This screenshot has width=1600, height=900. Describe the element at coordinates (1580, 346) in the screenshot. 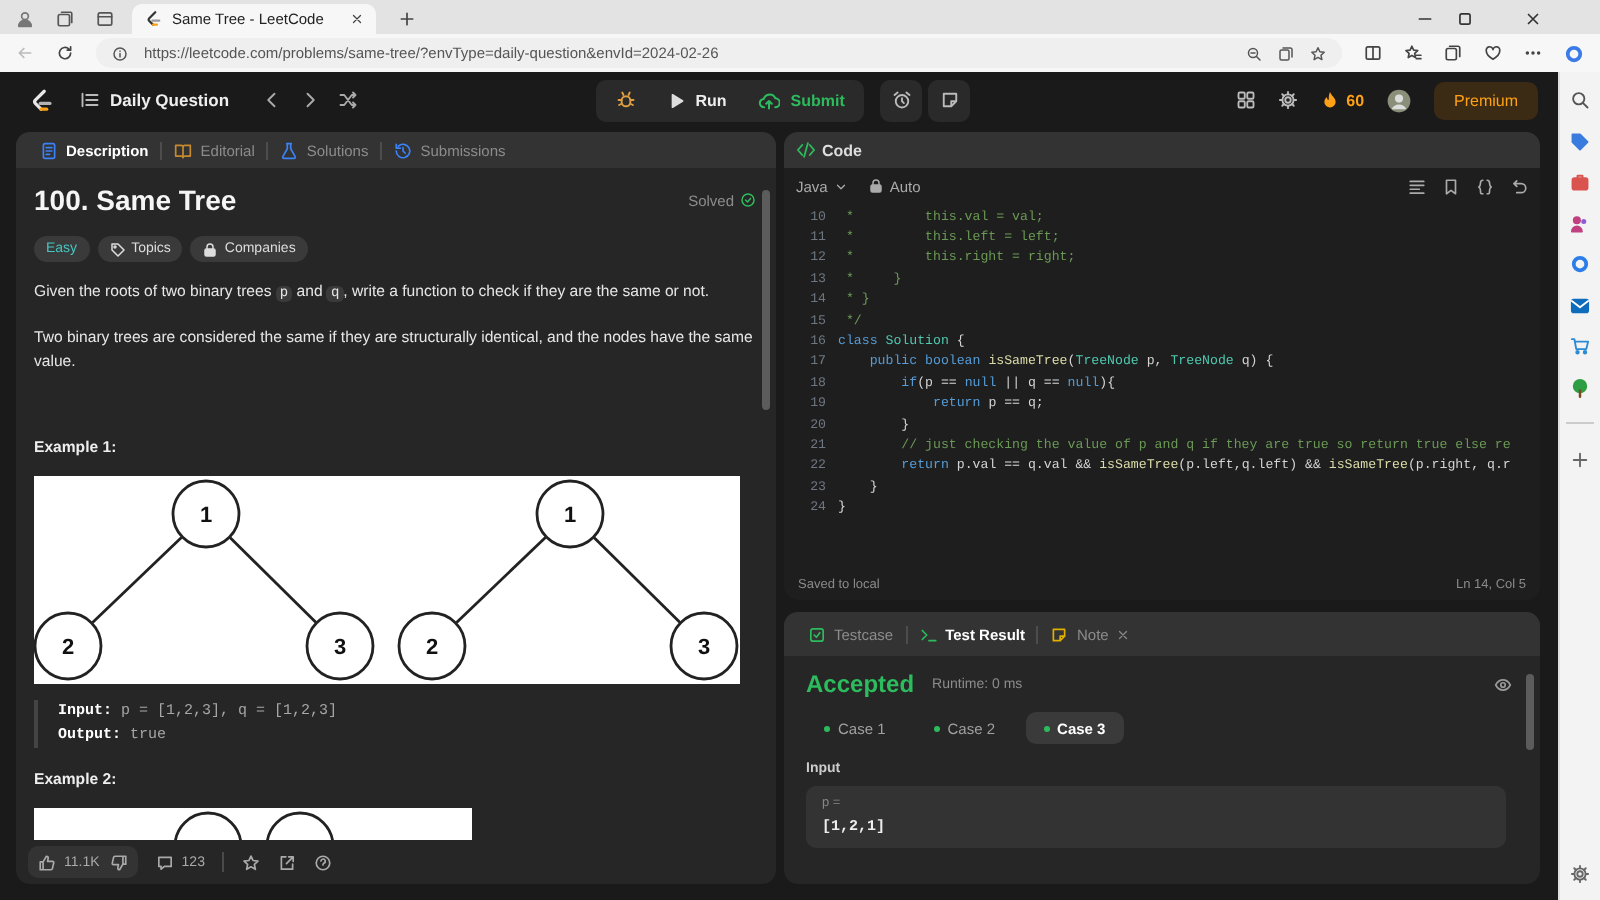

I see `cart-icon` at that location.